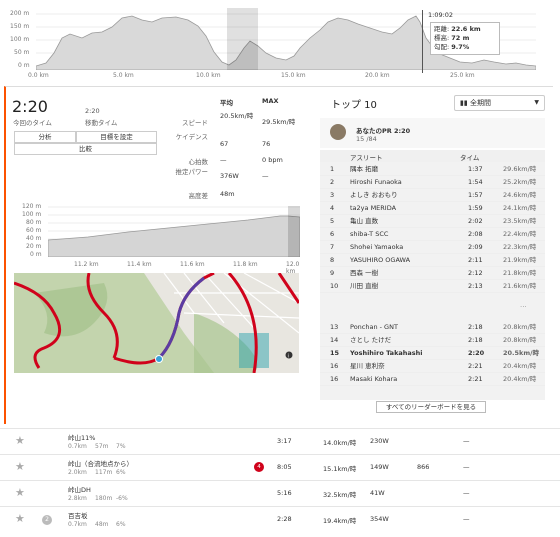 The image size is (560, 537). What do you see at coordinates (475, 234) in the screenshot?
I see `time-cell: 2:08` at bounding box center [475, 234].